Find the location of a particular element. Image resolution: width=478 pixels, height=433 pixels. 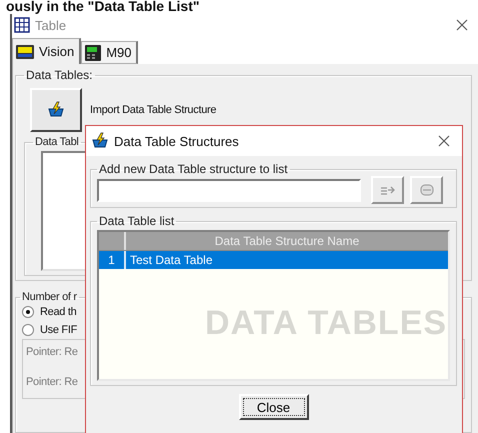

import-icon is located at coordinates (56, 110).